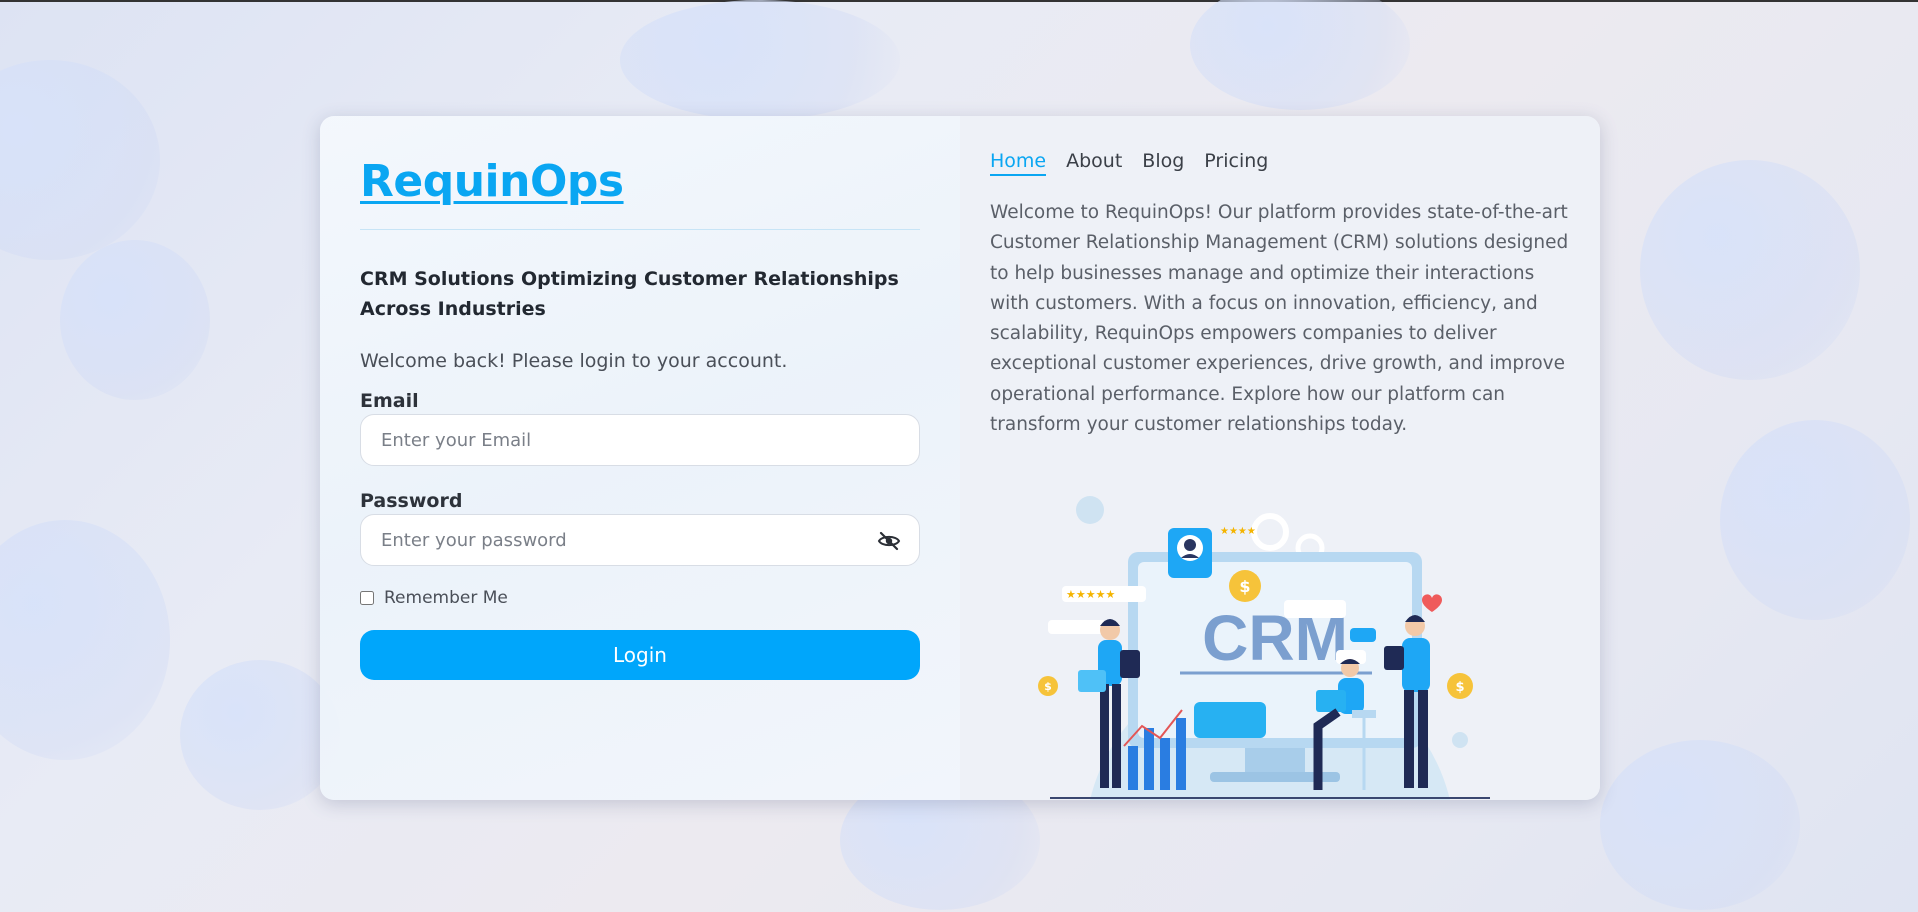 This screenshot has height=912, width=1918. I want to click on nav-pricing: Pricing, so click(1236, 163).